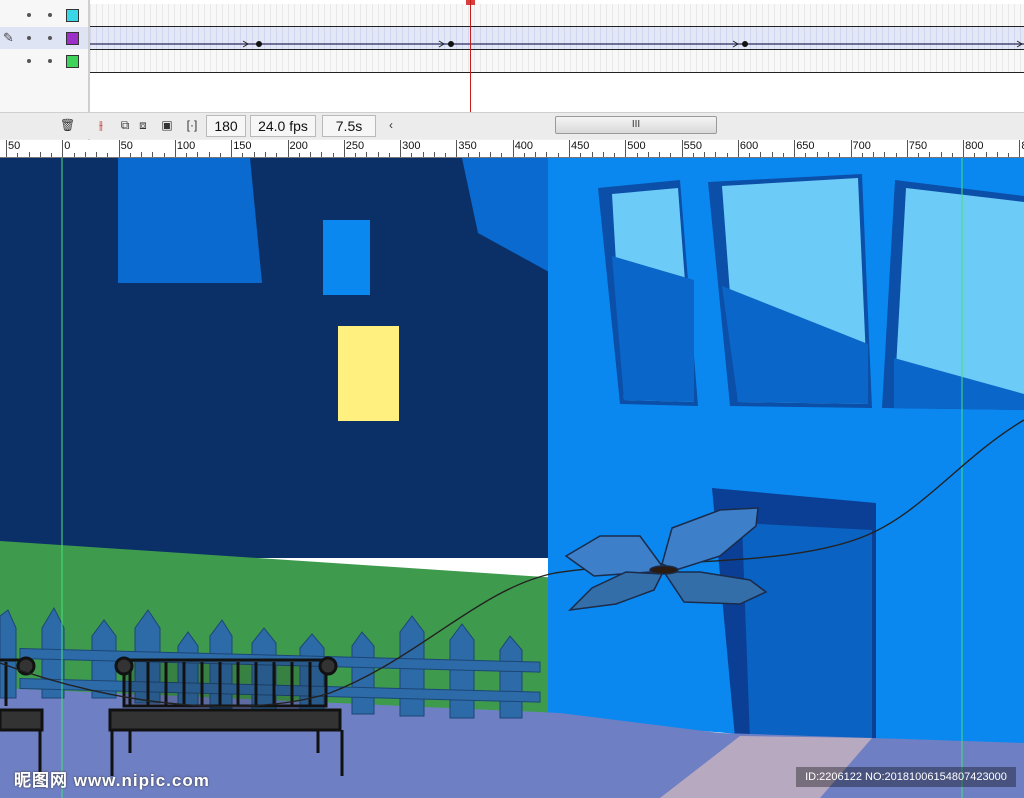 This screenshot has height=798, width=1024. I want to click on ruler-label: 350, so click(467, 146).